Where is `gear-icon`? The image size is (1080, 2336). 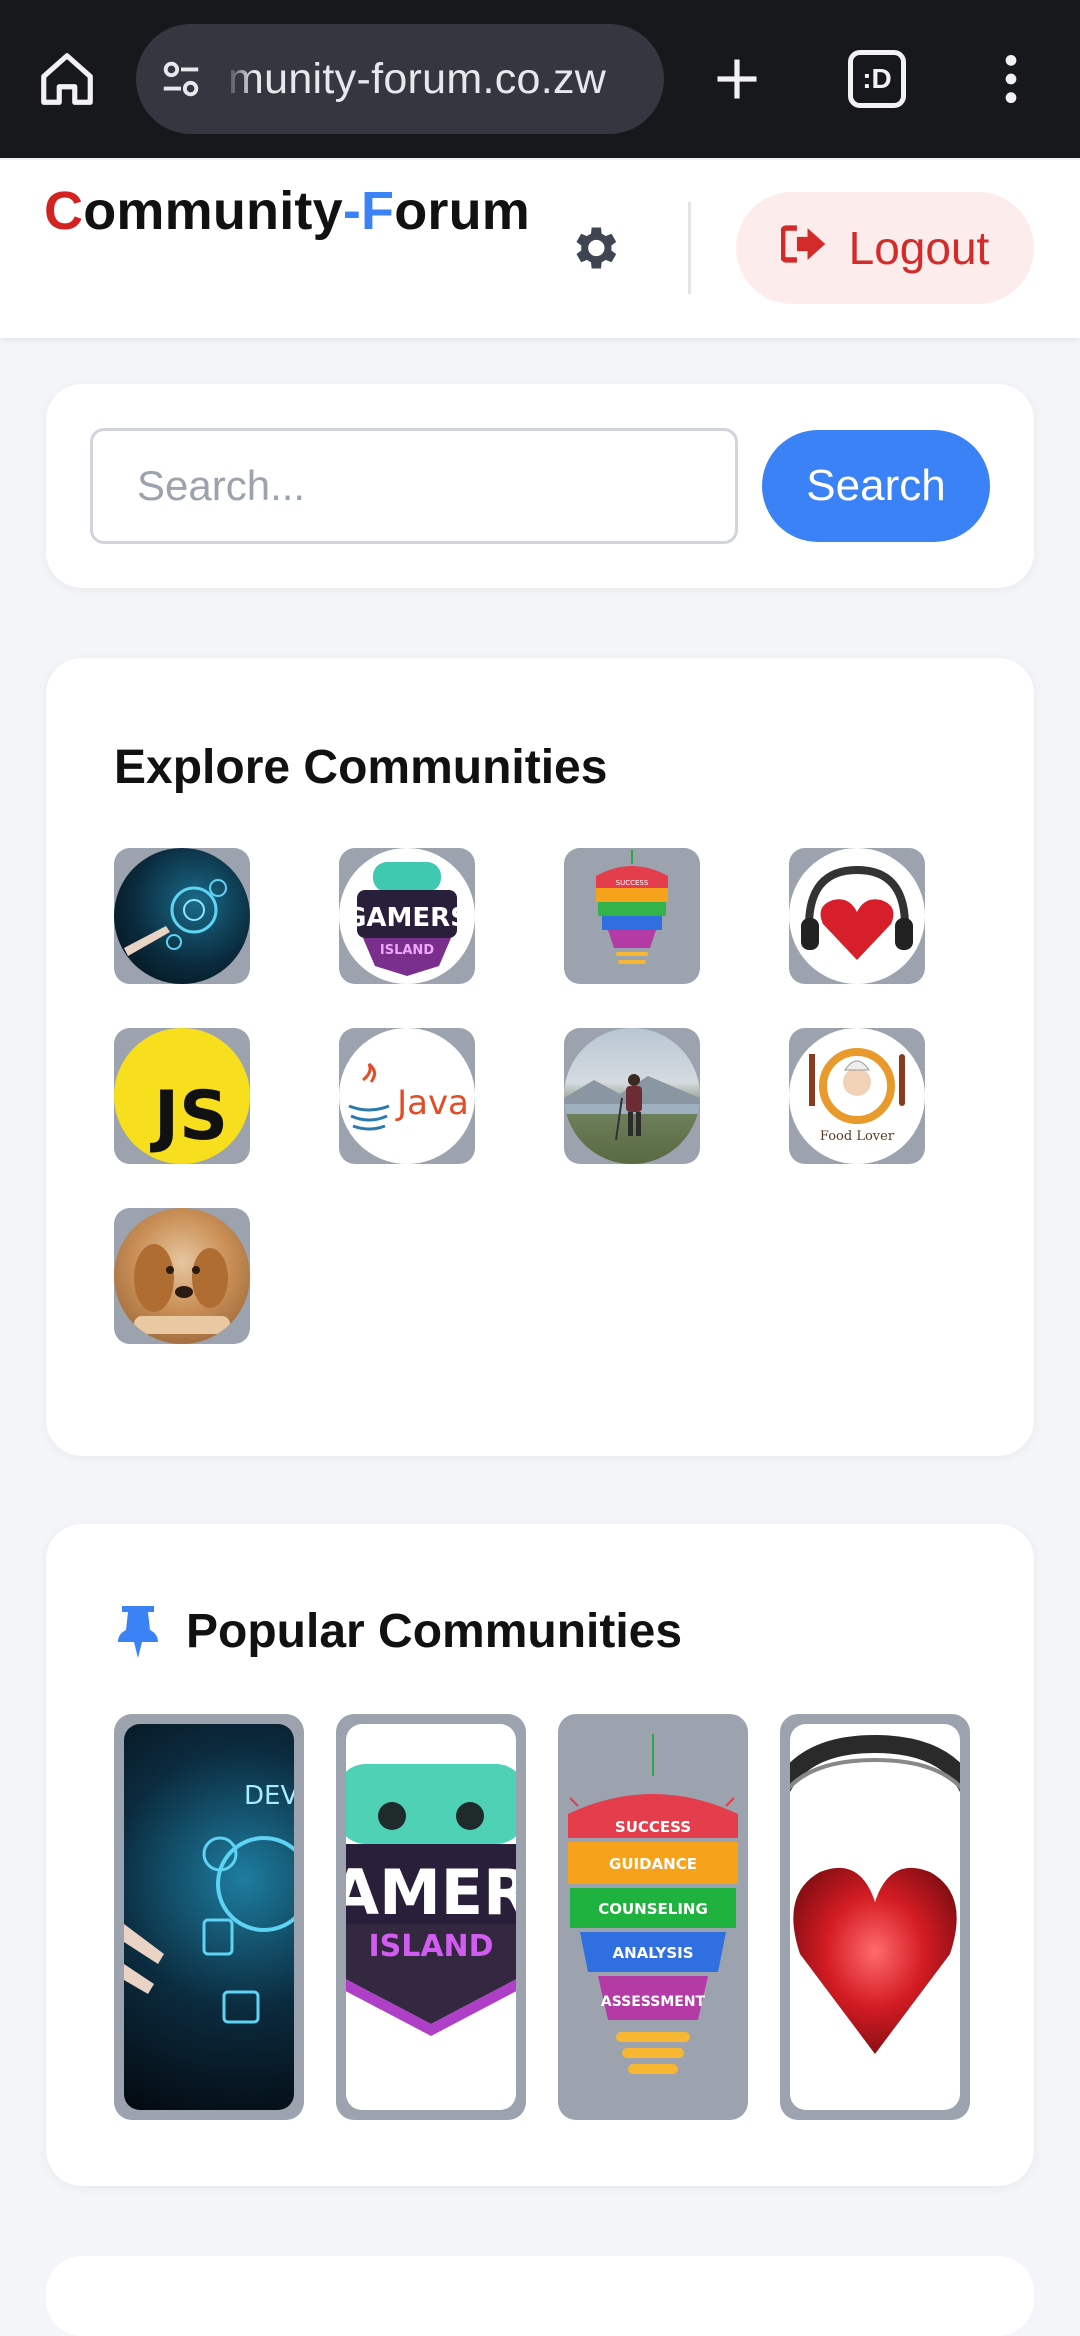
gear-icon is located at coordinates (594, 248).